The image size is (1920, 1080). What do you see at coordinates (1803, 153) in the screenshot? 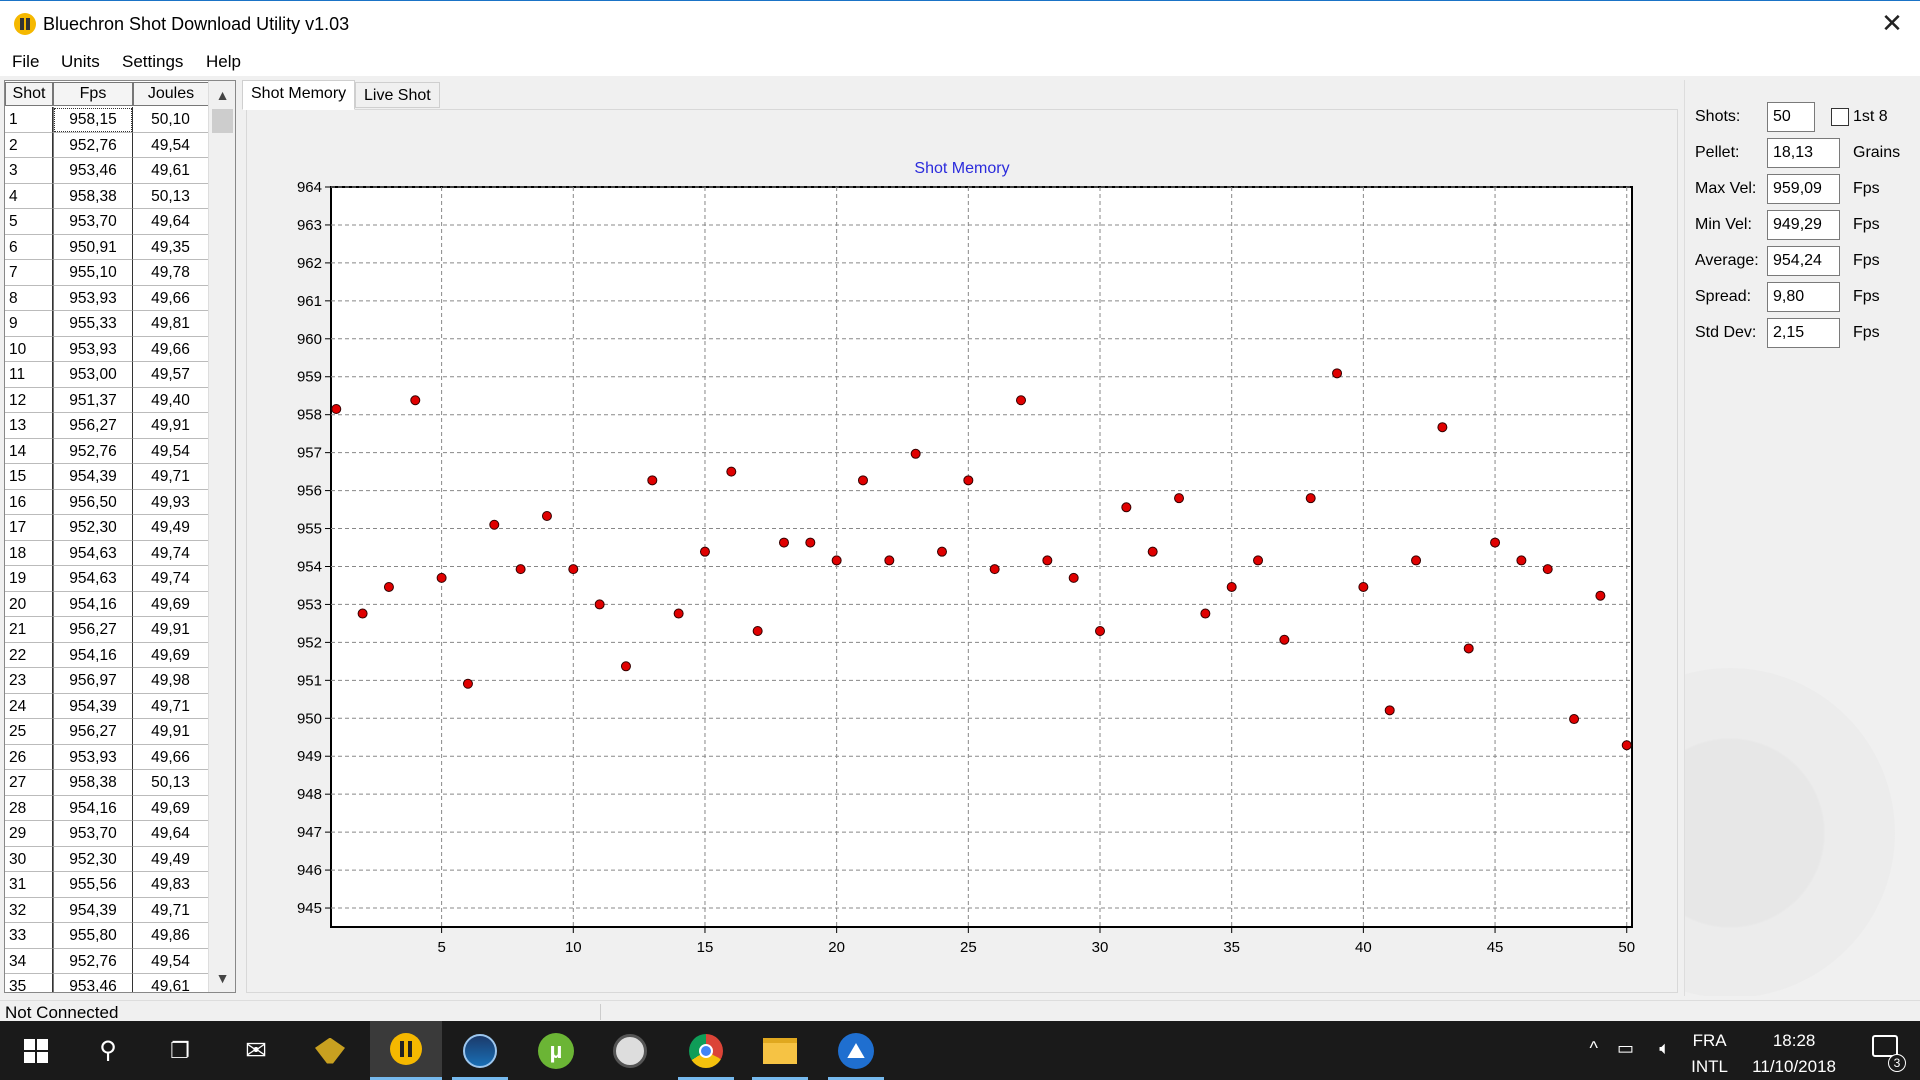
I see `pellet-field: 18,13` at bounding box center [1803, 153].